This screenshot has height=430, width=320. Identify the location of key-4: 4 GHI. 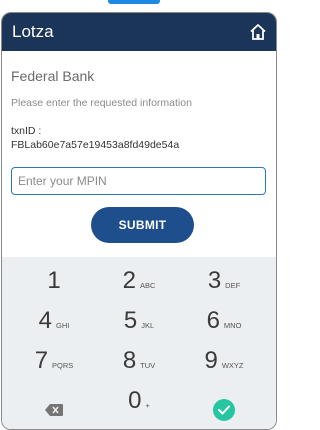
(54, 325).